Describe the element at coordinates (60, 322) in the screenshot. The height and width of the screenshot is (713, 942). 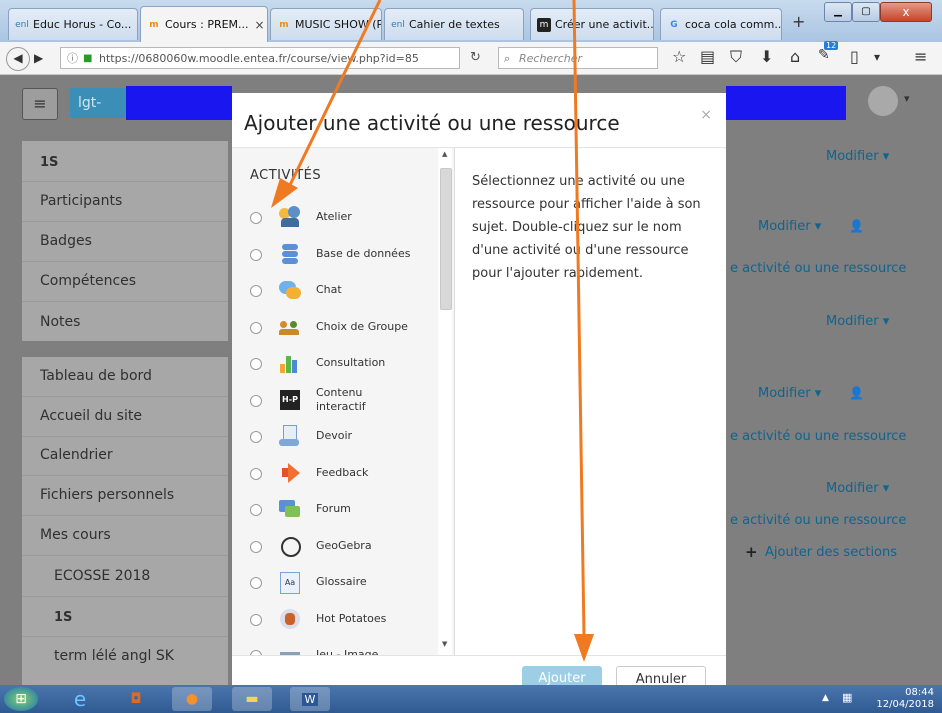
I see `sidebar-item-notes: Notes` at that location.